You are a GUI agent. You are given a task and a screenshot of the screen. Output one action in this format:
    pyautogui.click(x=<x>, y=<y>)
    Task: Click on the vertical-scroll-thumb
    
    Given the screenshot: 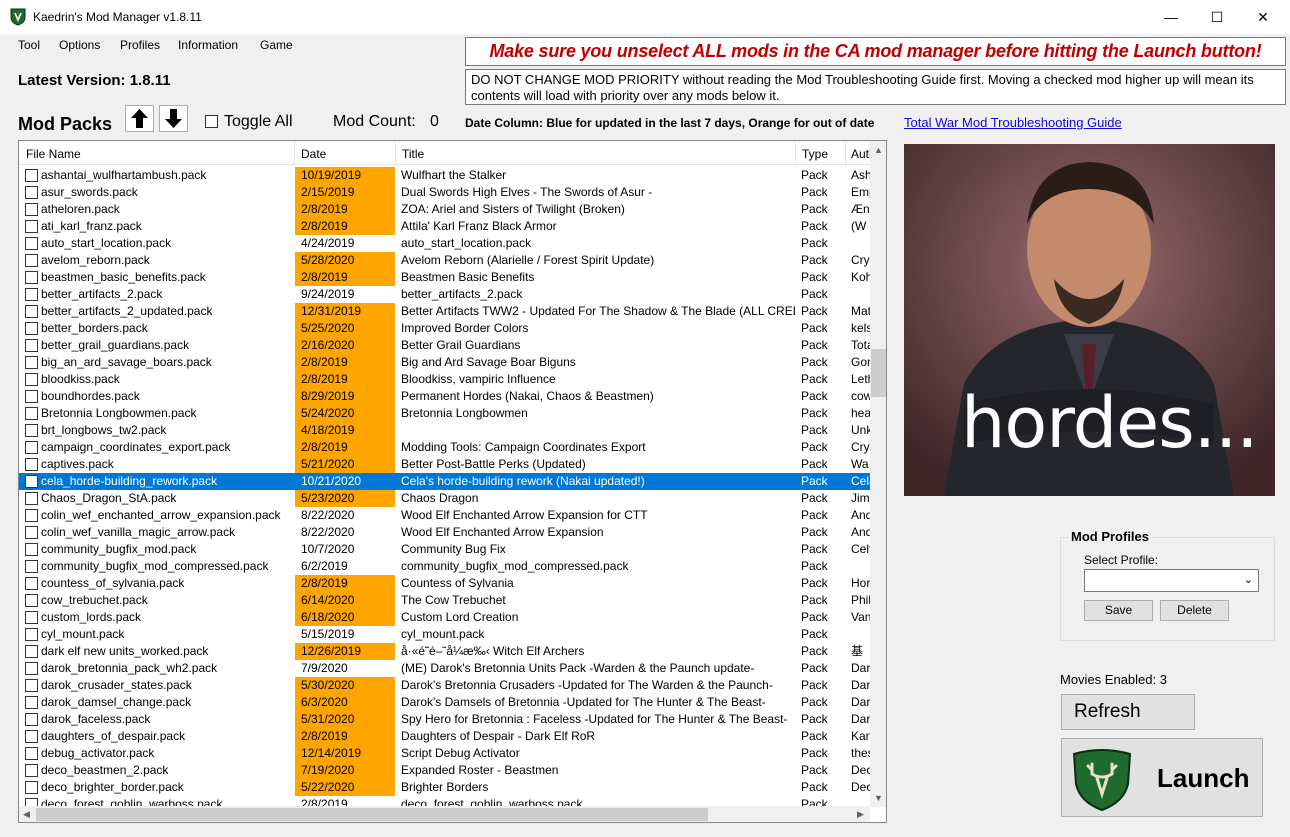 What is the action you would take?
    pyautogui.click(x=878, y=373)
    